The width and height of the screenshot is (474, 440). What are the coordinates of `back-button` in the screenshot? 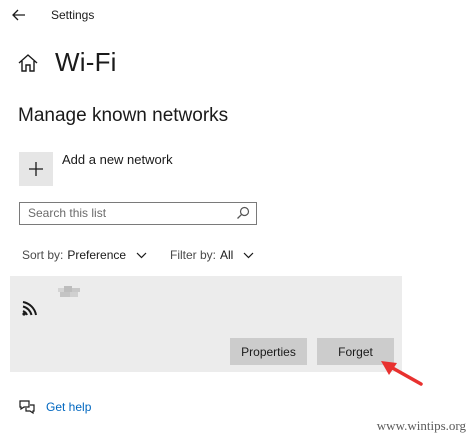 It's located at (19, 15).